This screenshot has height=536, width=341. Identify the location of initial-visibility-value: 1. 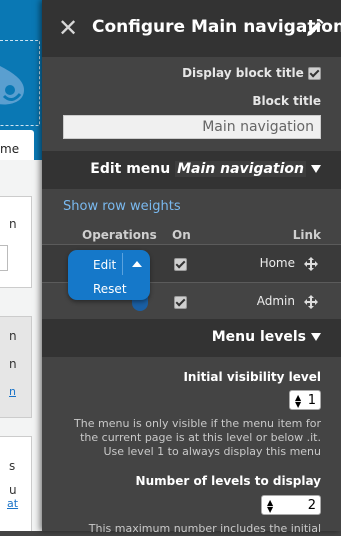
(311, 400).